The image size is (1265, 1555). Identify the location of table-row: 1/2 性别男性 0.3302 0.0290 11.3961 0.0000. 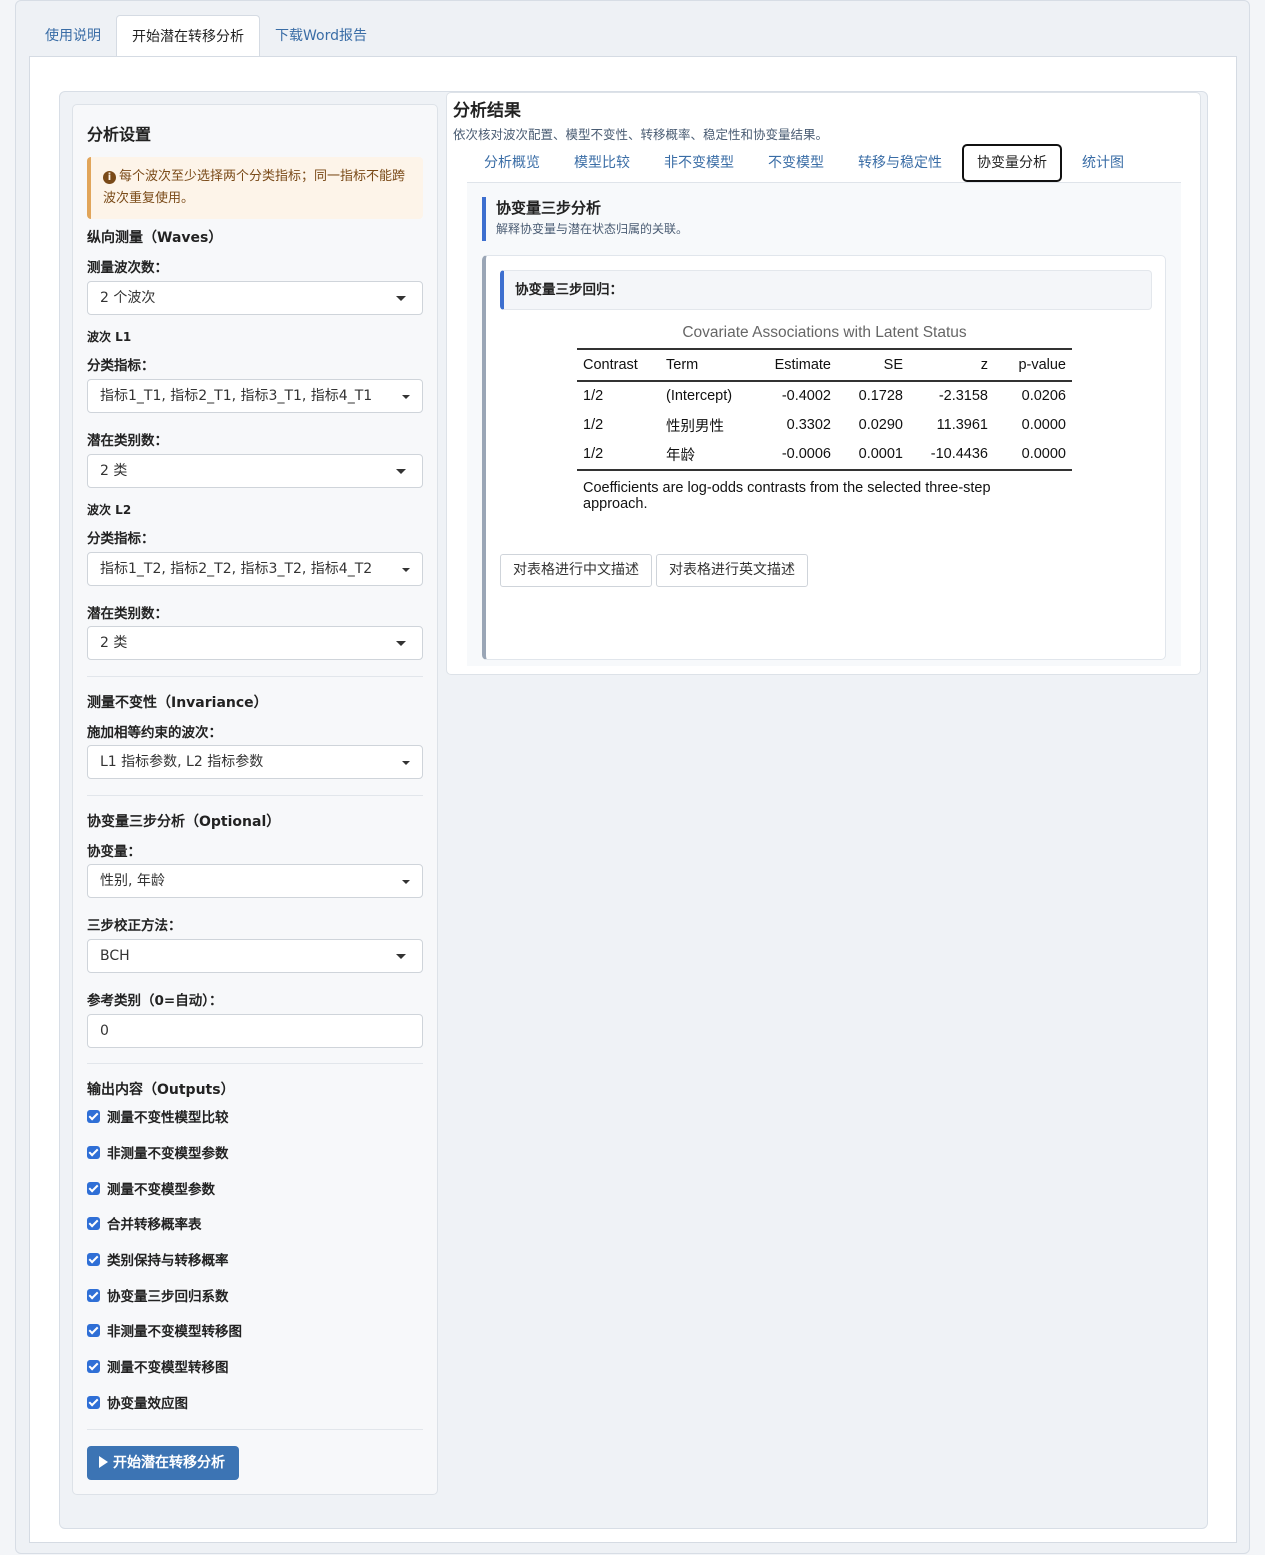
(824, 426).